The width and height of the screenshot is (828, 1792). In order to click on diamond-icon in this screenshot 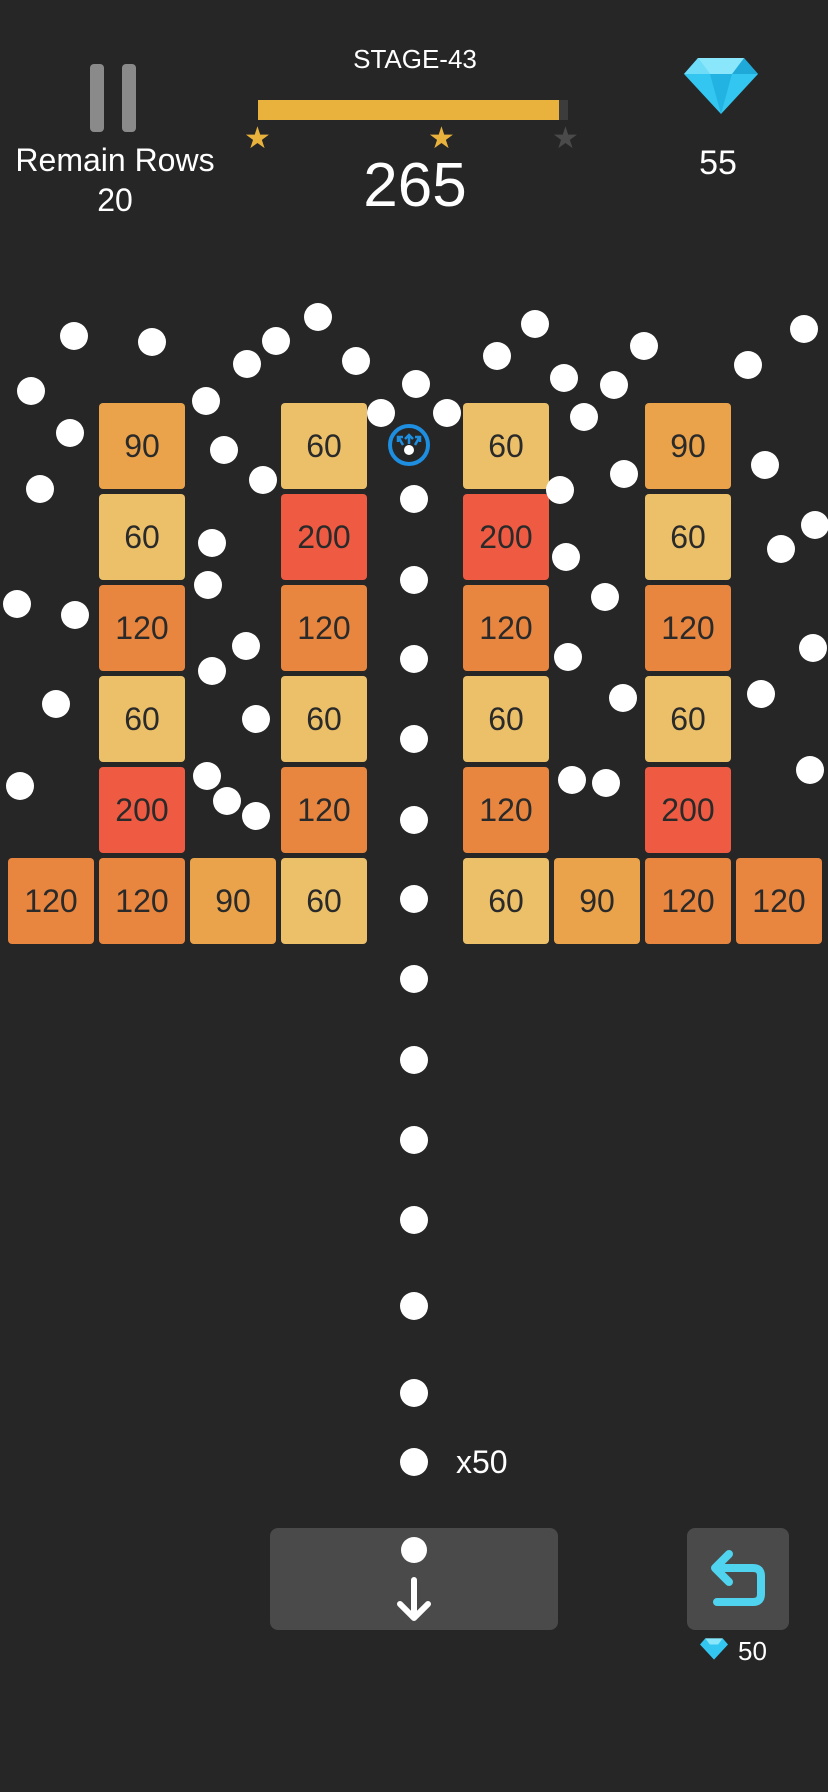, I will do `click(721, 86)`.